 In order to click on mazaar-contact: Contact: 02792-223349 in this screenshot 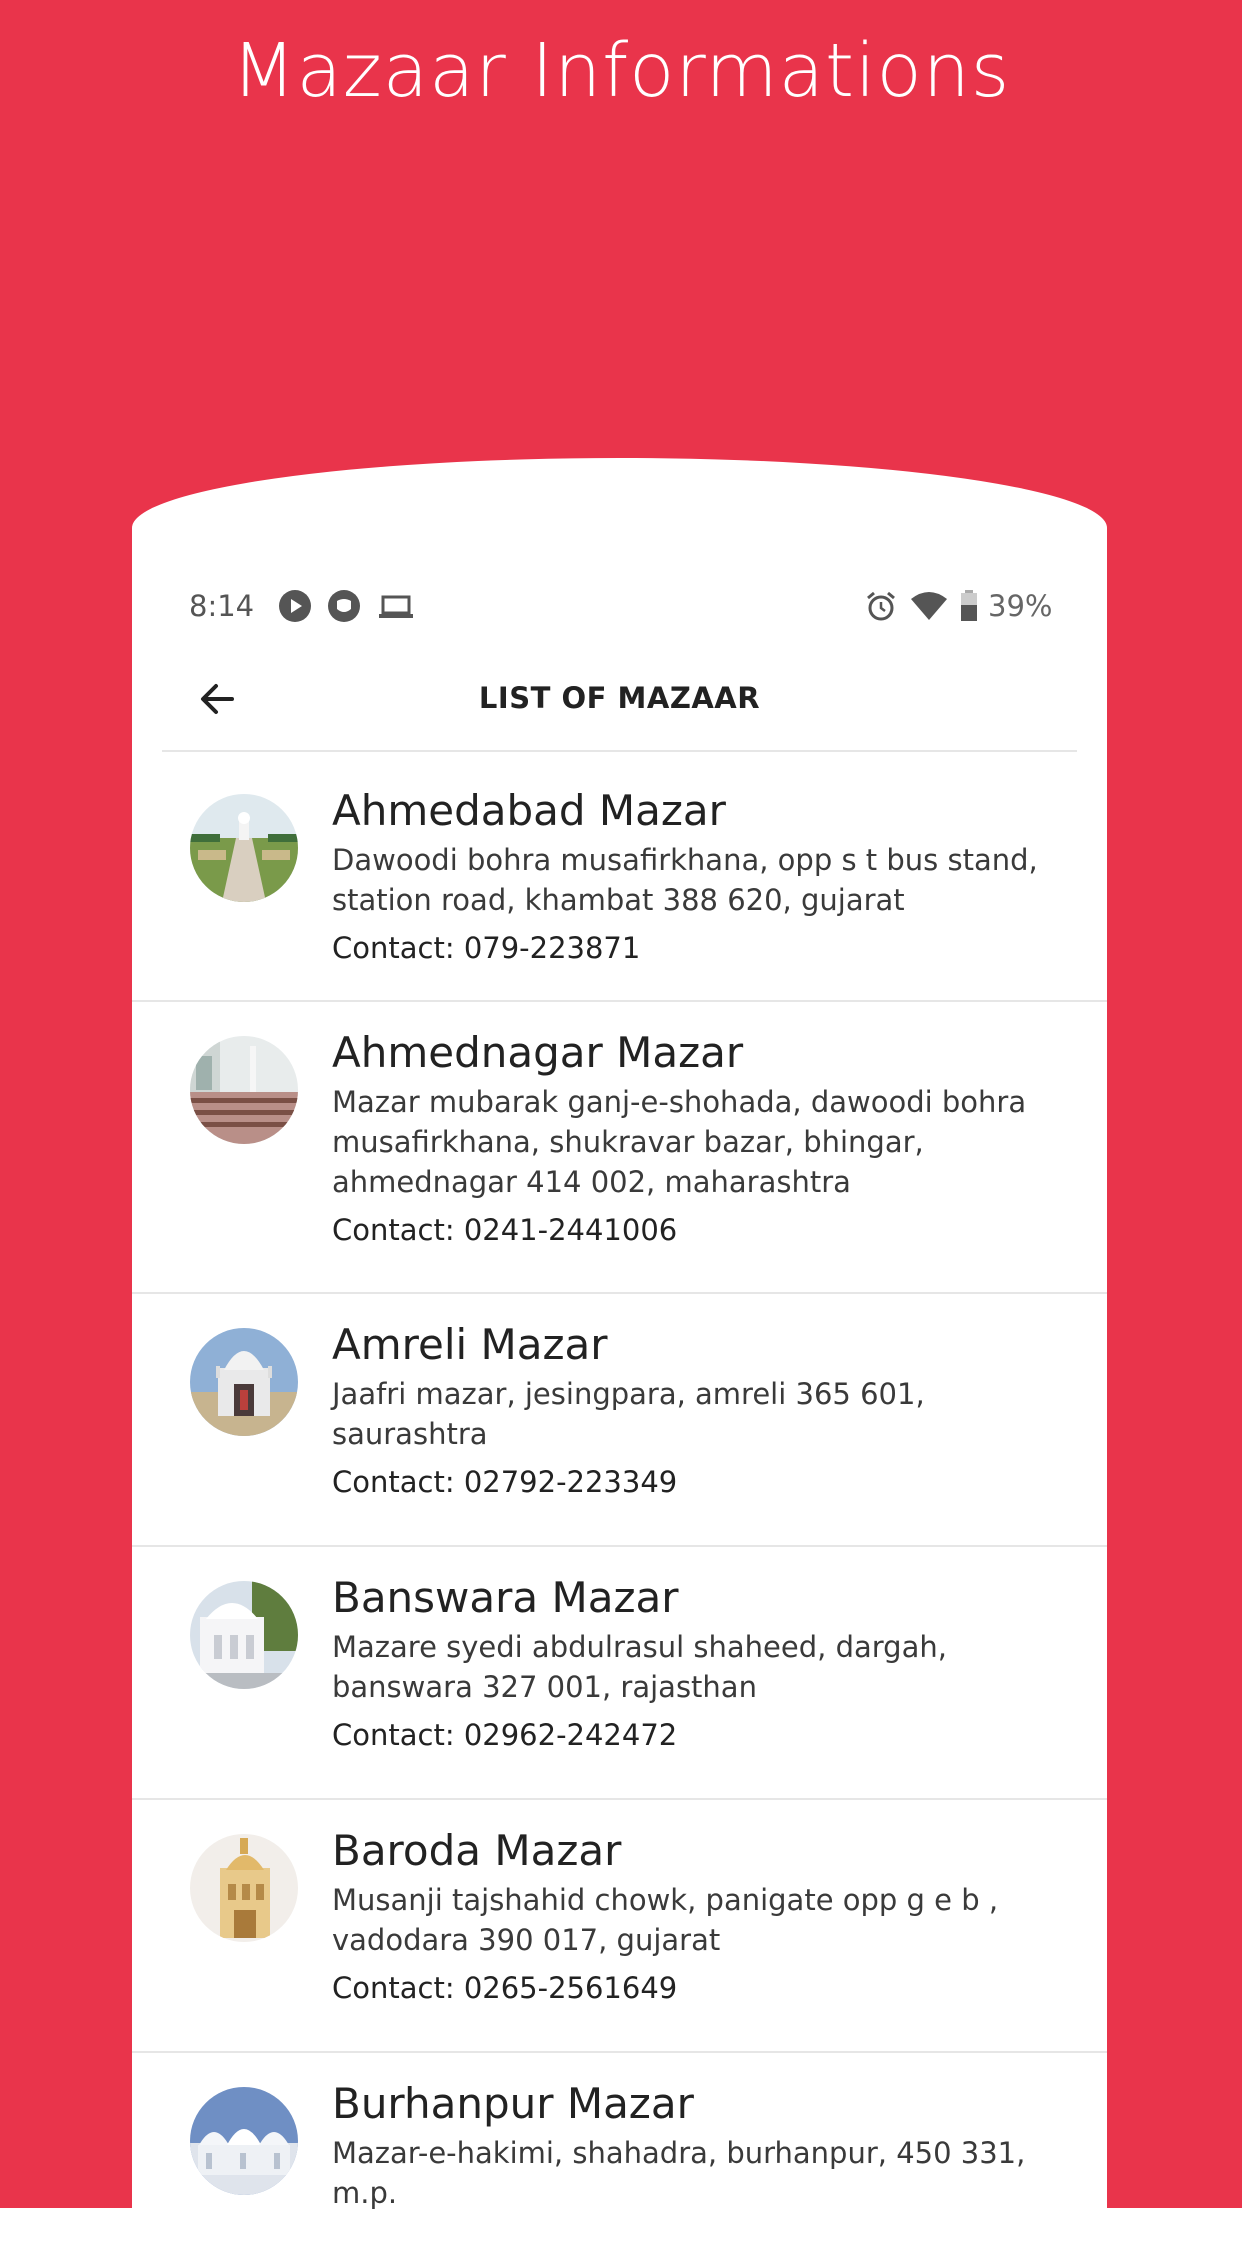, I will do `click(505, 1482)`.